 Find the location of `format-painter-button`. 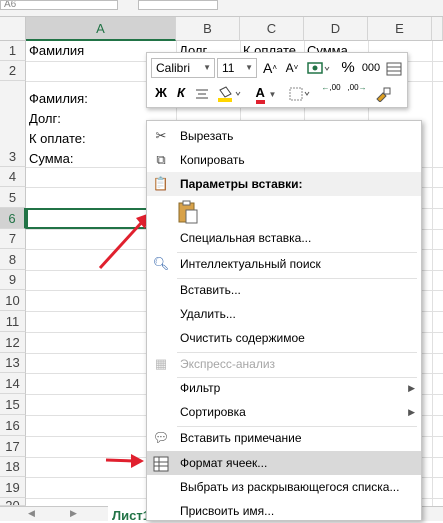

format-painter-button is located at coordinates (383, 93).